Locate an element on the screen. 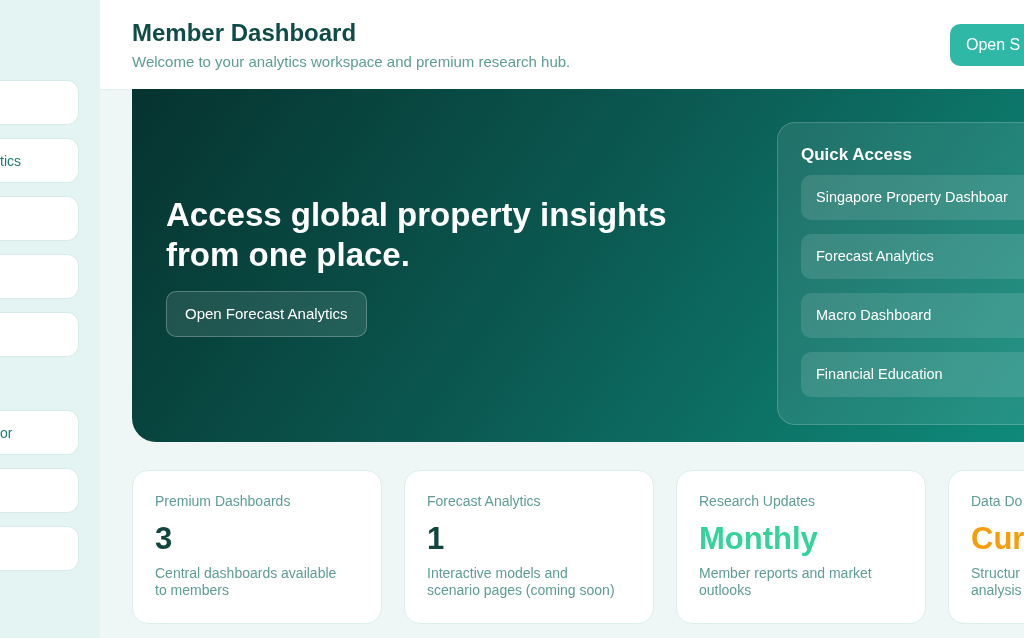  hero-headline: Access global property insights from one place. is located at coordinates (417, 234).